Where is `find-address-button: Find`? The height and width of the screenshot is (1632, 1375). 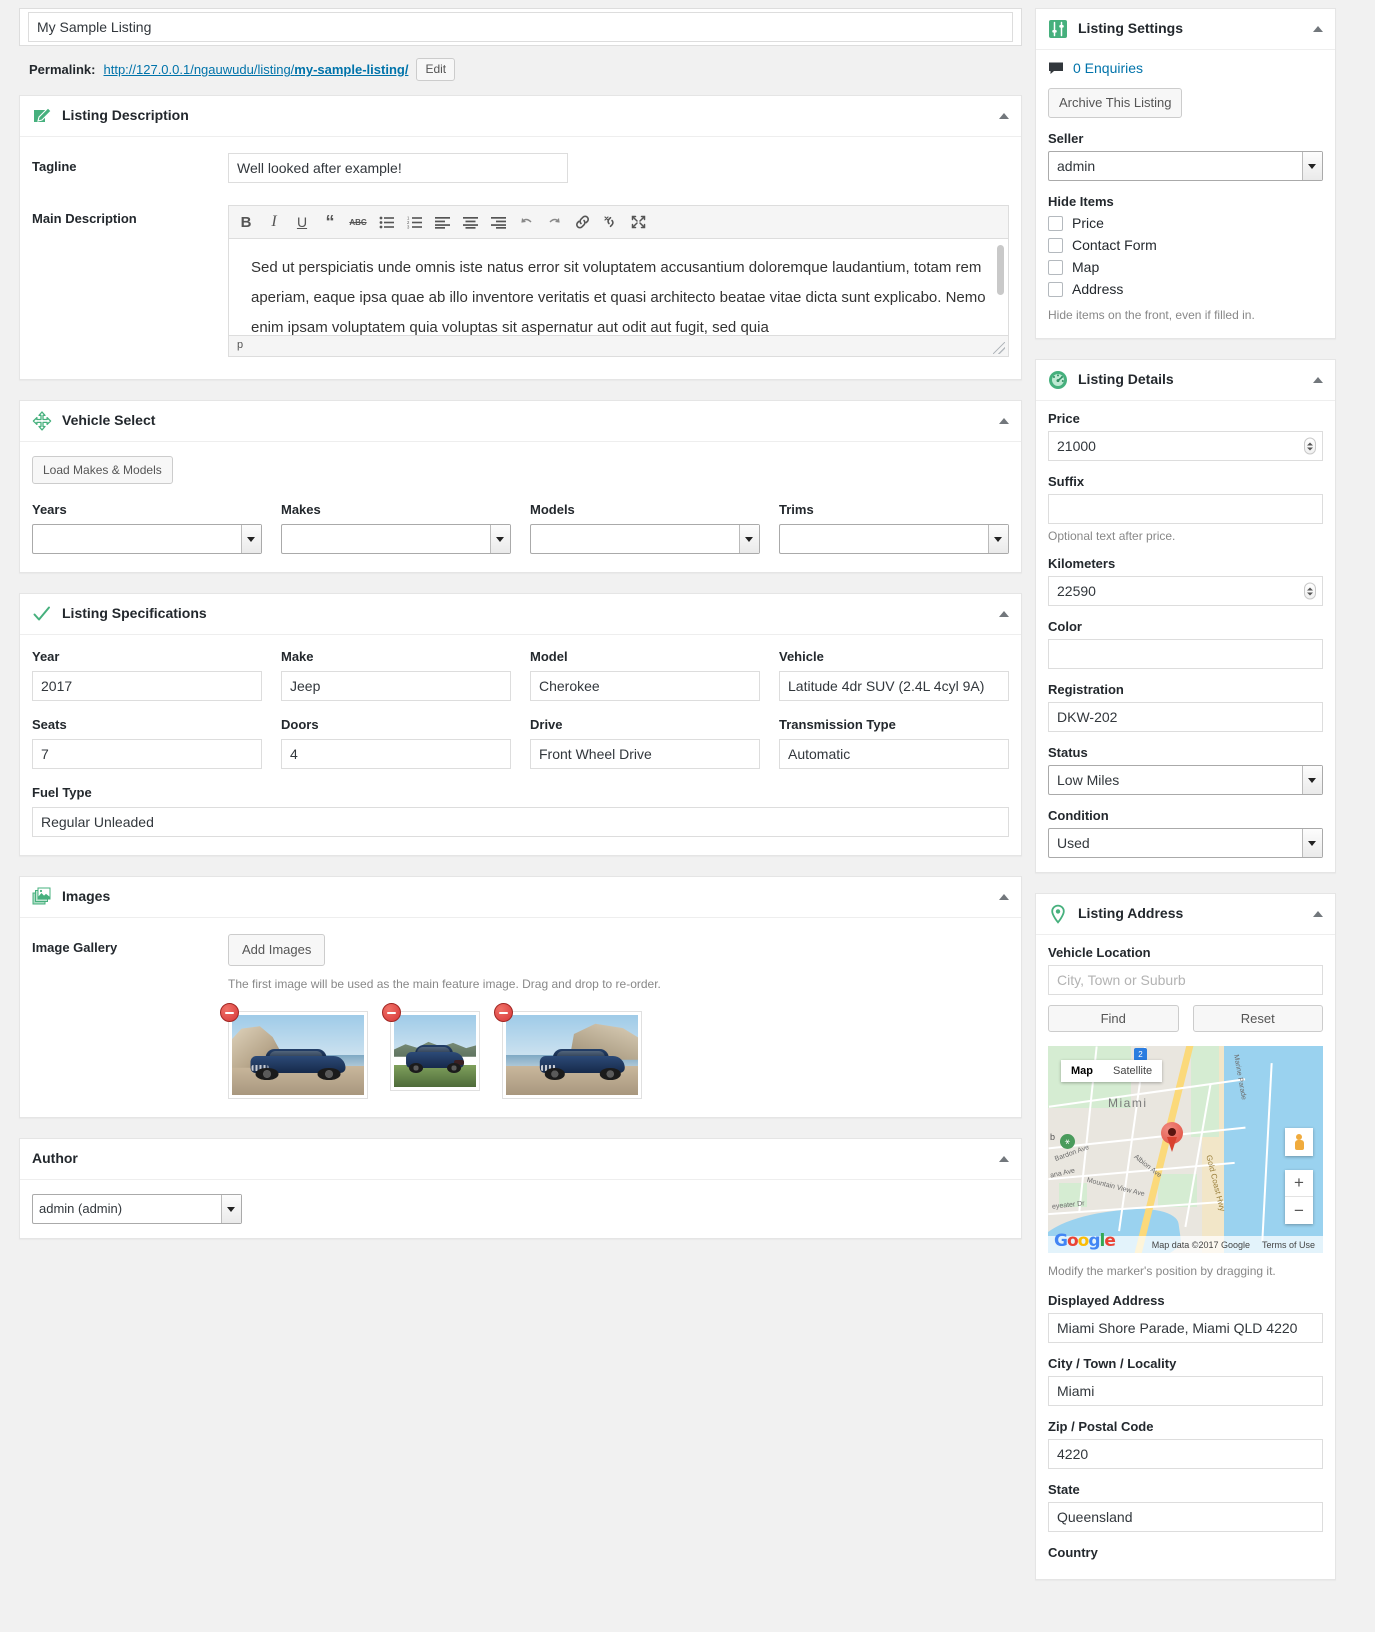 find-address-button: Find is located at coordinates (1113, 1018).